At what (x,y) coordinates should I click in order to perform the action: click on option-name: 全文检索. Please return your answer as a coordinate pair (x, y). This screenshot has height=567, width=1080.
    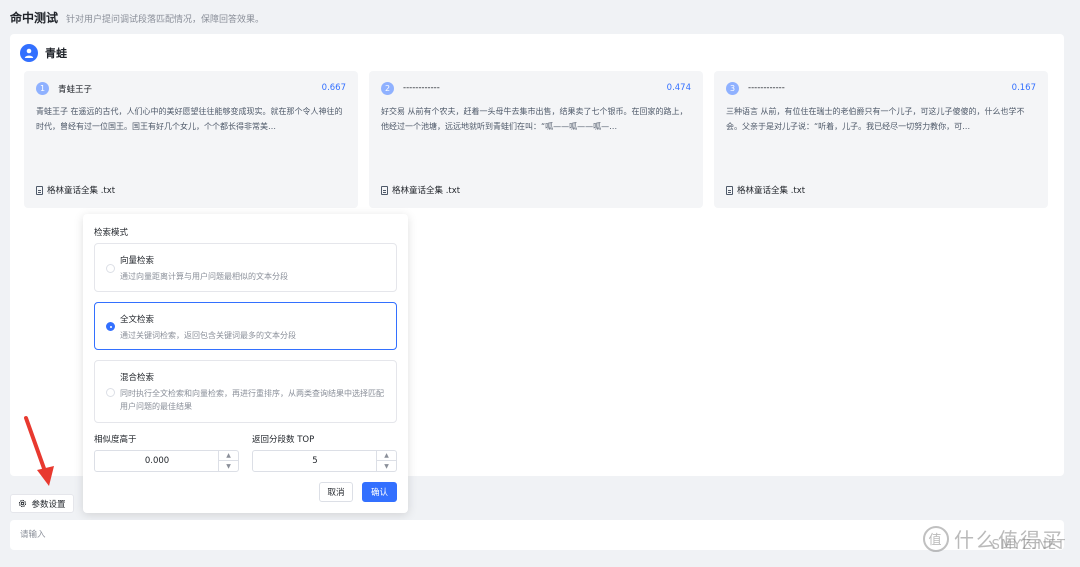
    Looking at the image, I should click on (137, 320).